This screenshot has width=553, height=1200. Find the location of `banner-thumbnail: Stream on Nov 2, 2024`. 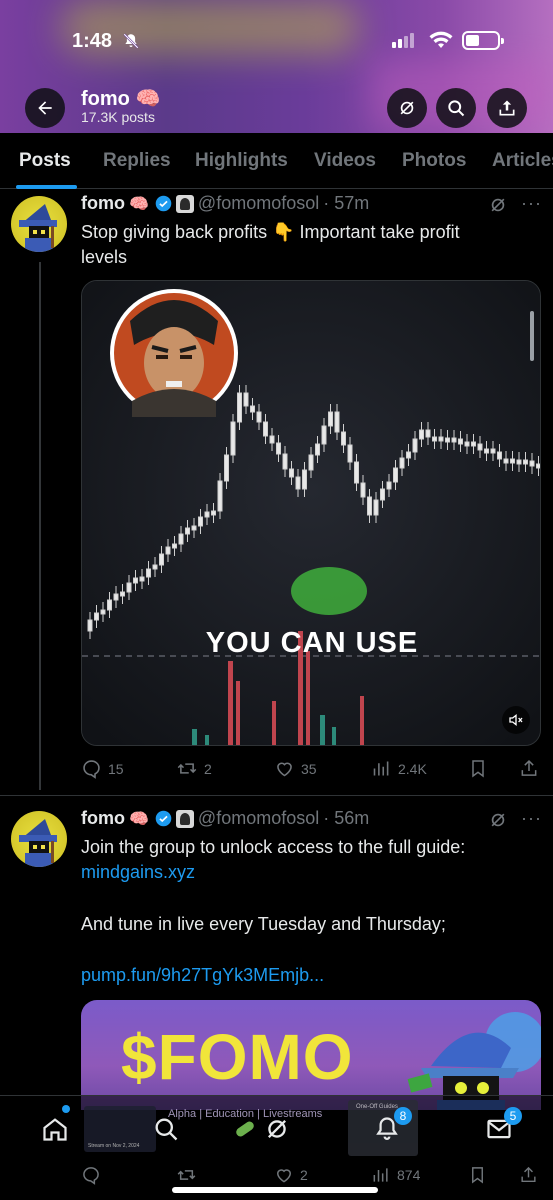

banner-thumbnail: Stream on Nov 2, 2024 is located at coordinates (120, 1129).